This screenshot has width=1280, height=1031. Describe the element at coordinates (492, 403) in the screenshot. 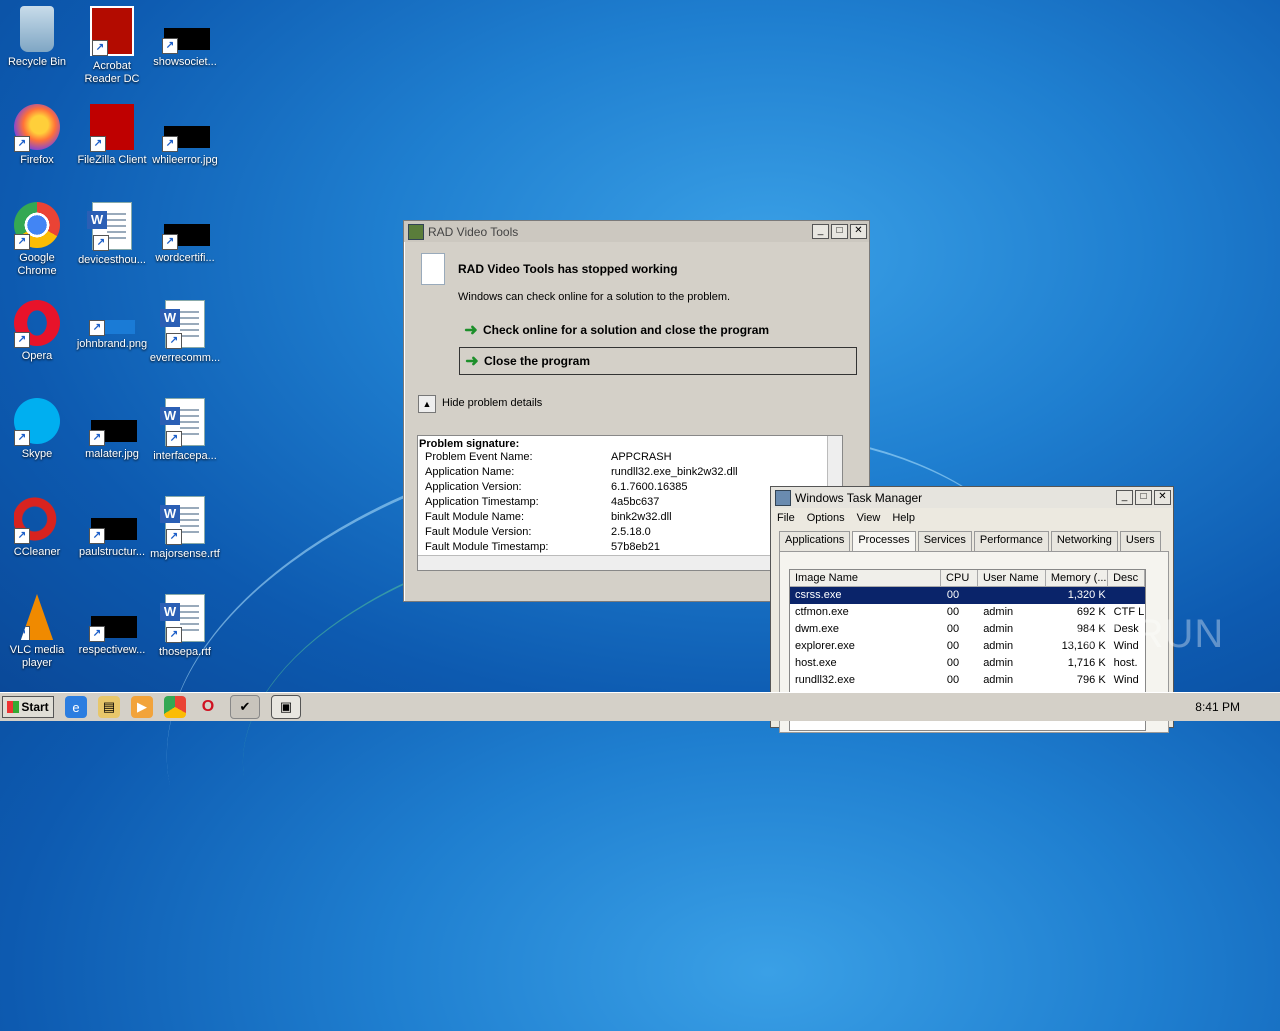

I see `hide-details-label: Hide problem details` at that location.